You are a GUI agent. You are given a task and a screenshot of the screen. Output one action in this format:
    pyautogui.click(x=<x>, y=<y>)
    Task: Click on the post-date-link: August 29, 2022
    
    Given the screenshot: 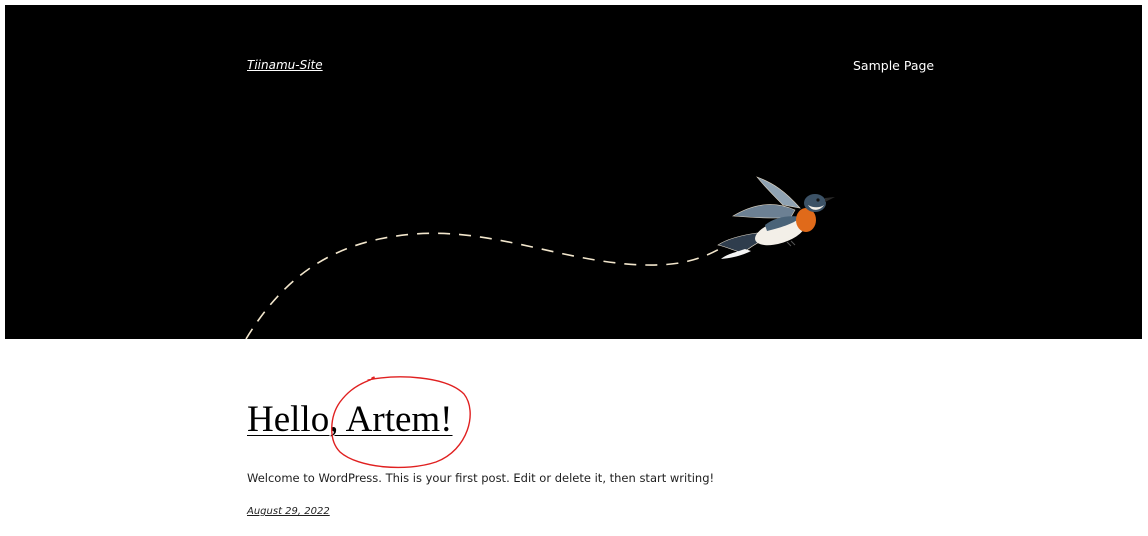 What is the action you would take?
    pyautogui.click(x=288, y=511)
    